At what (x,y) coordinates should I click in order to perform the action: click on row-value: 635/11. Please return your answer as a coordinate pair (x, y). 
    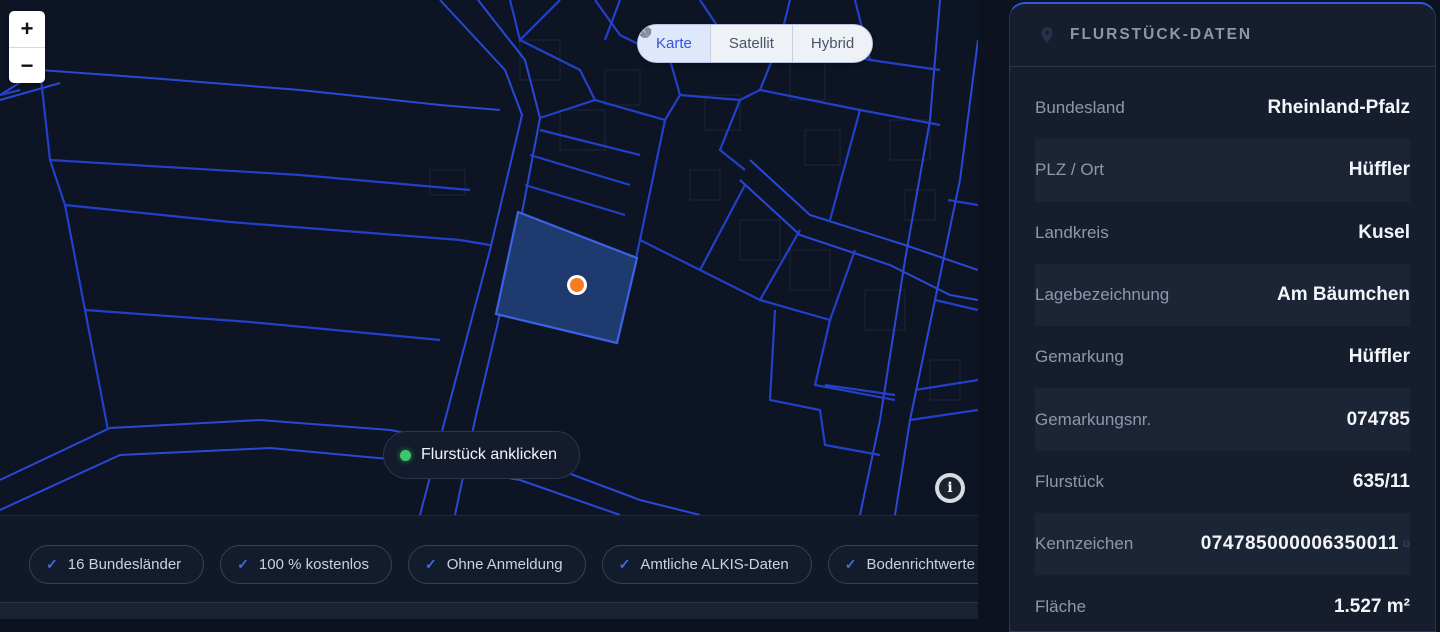
    Looking at the image, I should click on (1381, 481).